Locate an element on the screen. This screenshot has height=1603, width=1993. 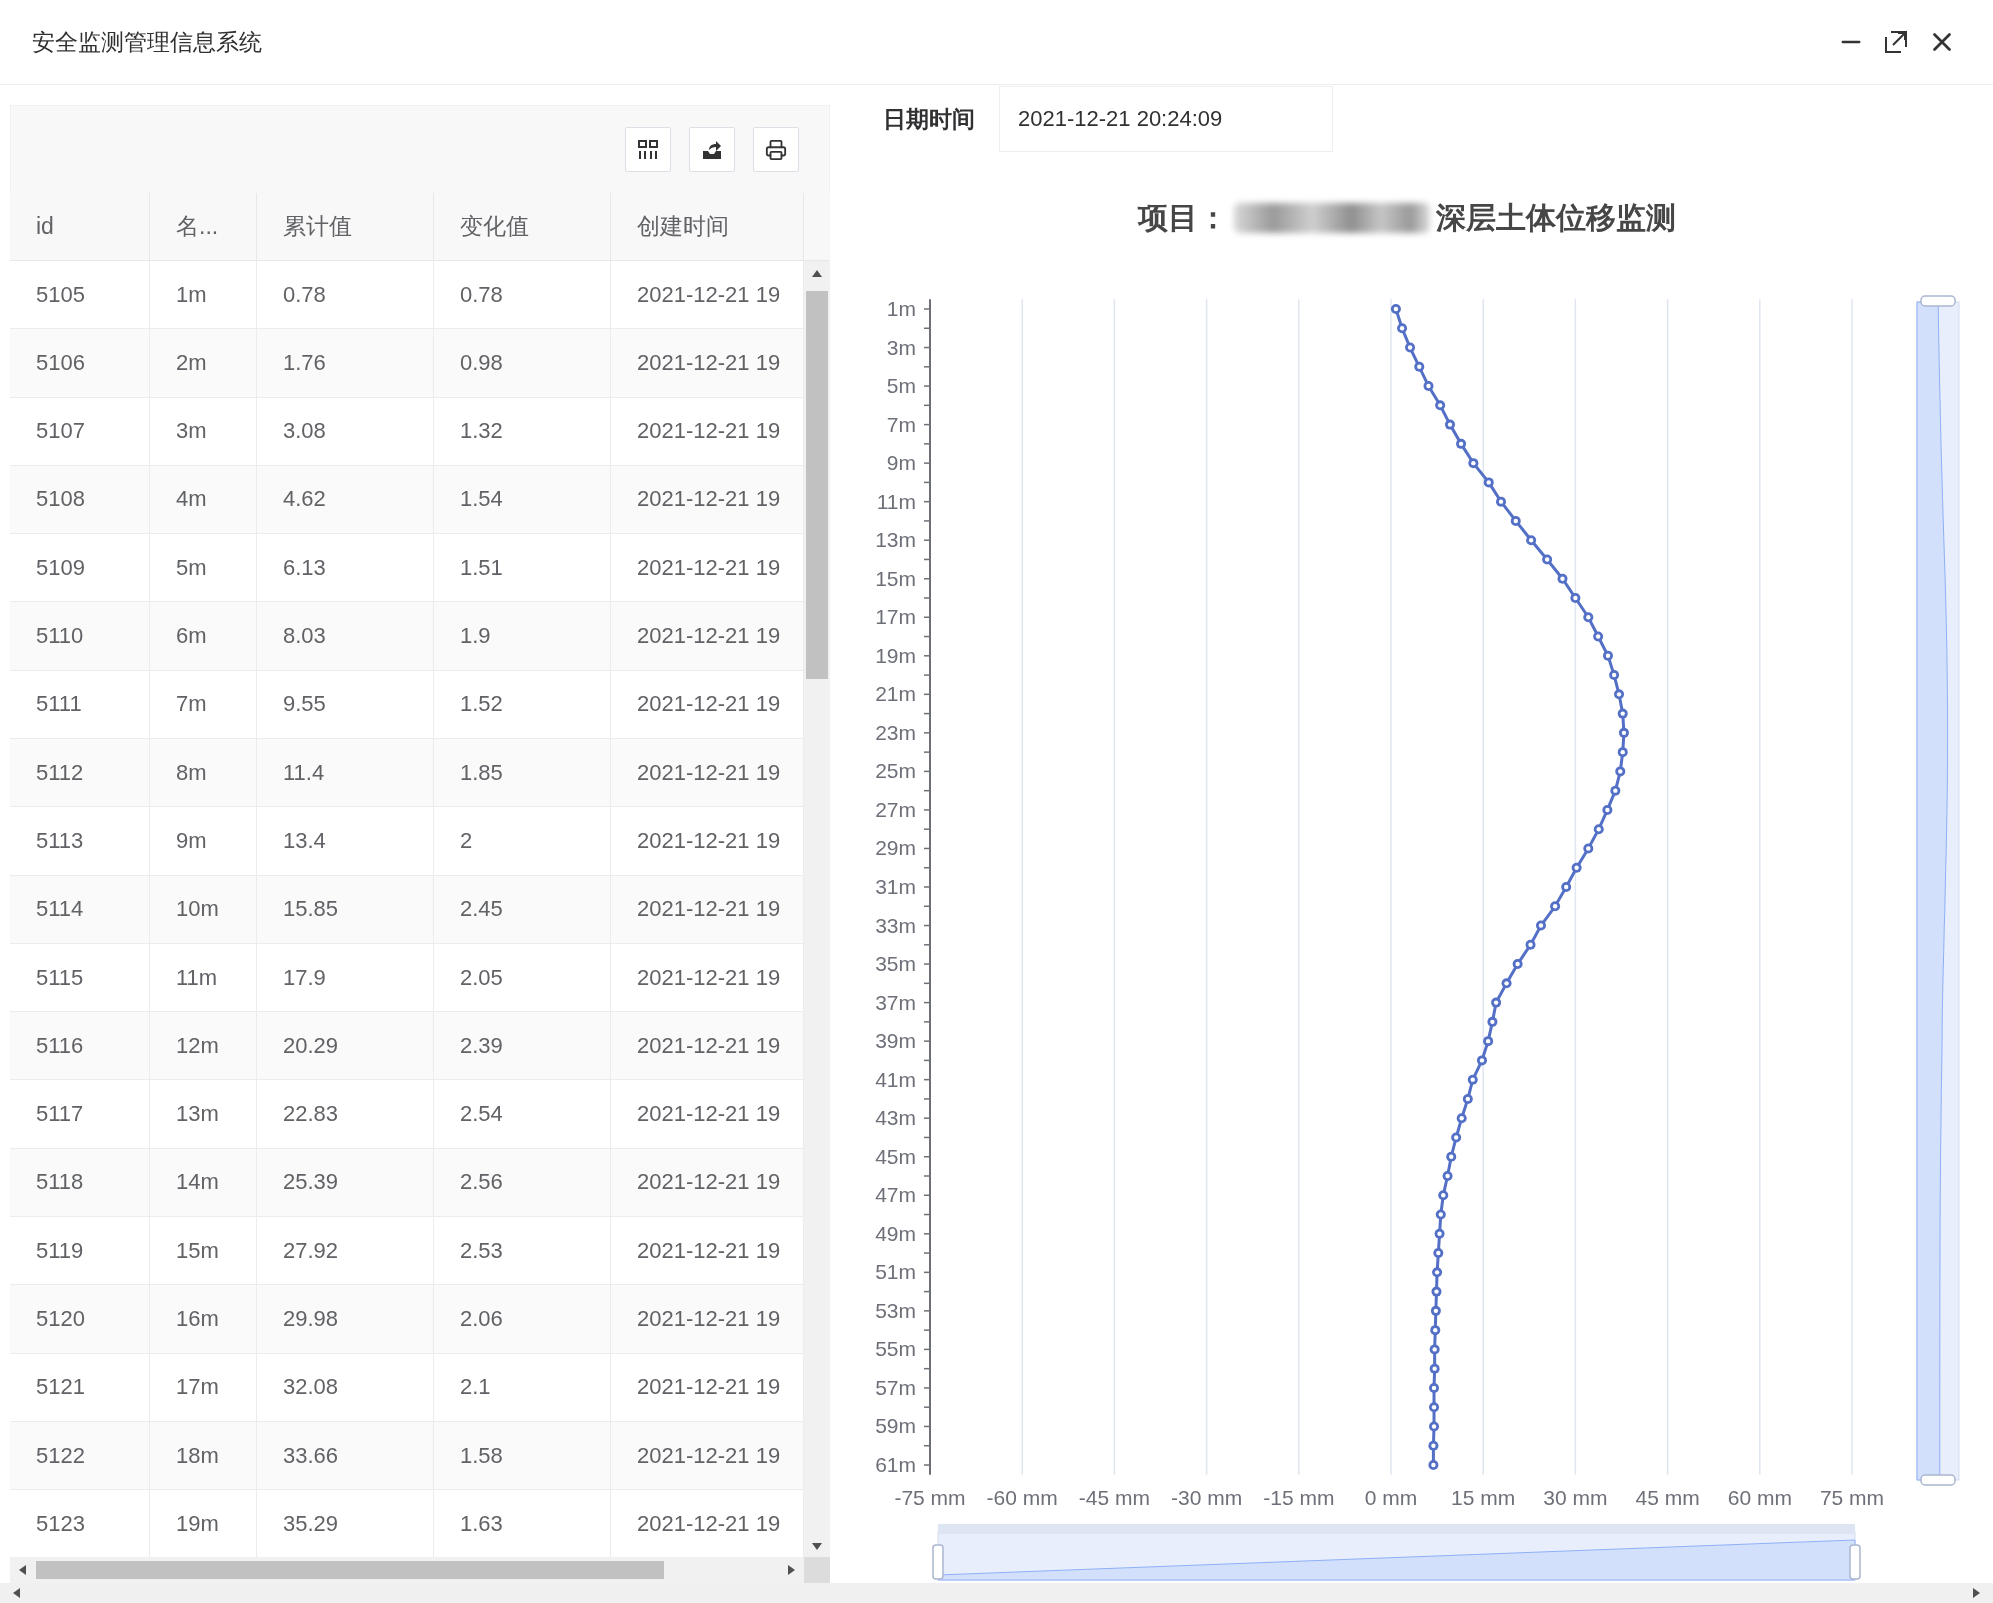
axis-label: -15 mm is located at coordinates (1299, 1497).